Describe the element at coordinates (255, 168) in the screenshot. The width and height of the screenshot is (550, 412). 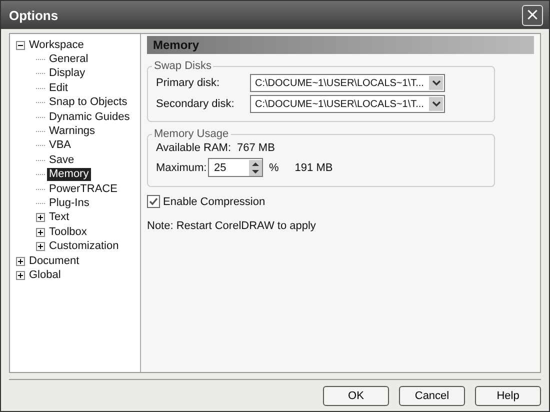
I see `spin-arrows-icon` at that location.